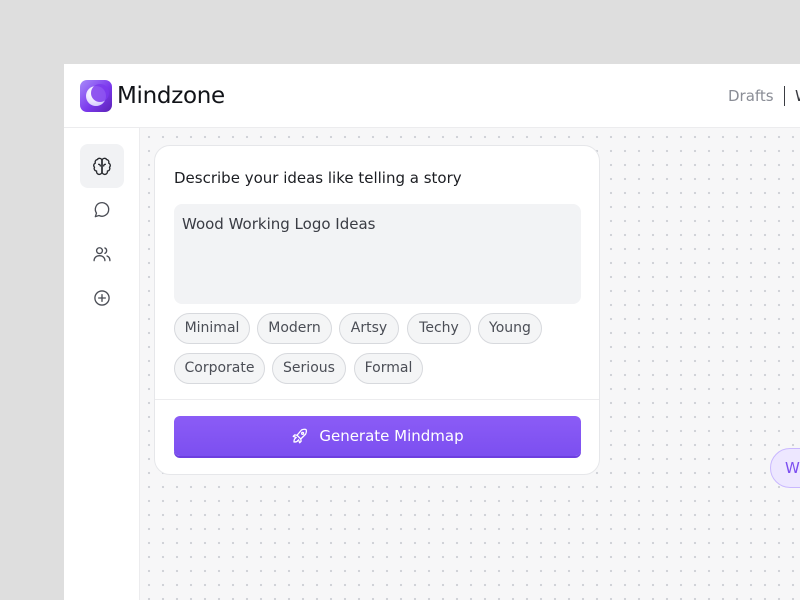 The image size is (800, 600). What do you see at coordinates (318, 178) in the screenshot?
I see `prompt-card-title: Describe your ideas like telling a story` at bounding box center [318, 178].